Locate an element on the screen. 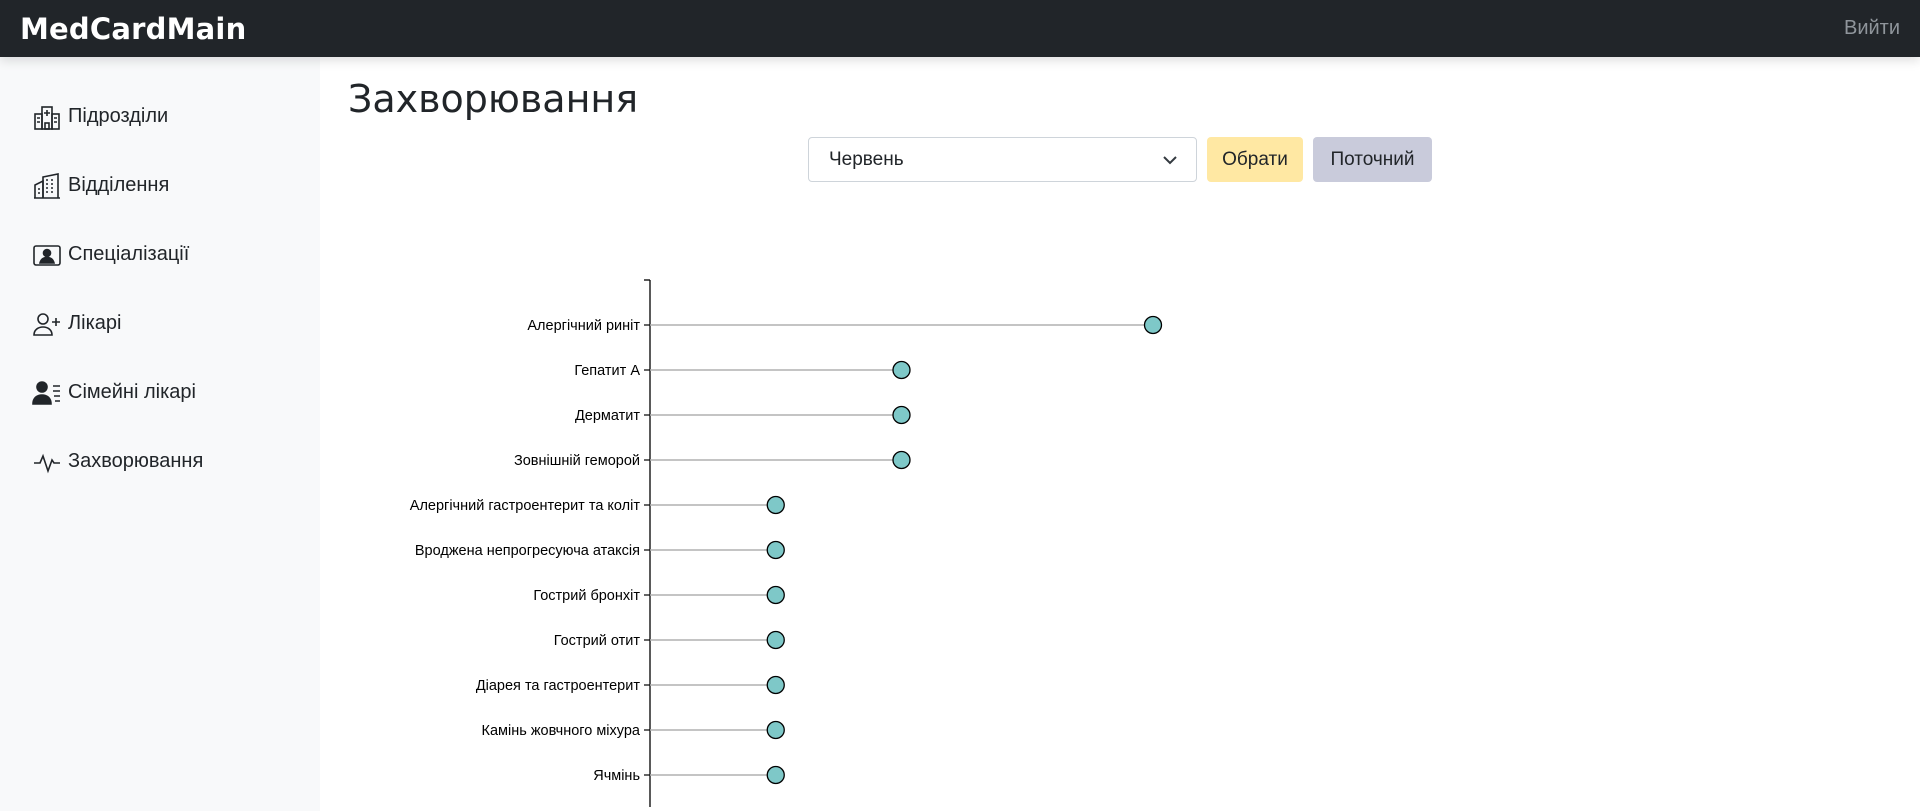 This screenshot has height=811, width=1920. page-title: Захворювання is located at coordinates (493, 99).